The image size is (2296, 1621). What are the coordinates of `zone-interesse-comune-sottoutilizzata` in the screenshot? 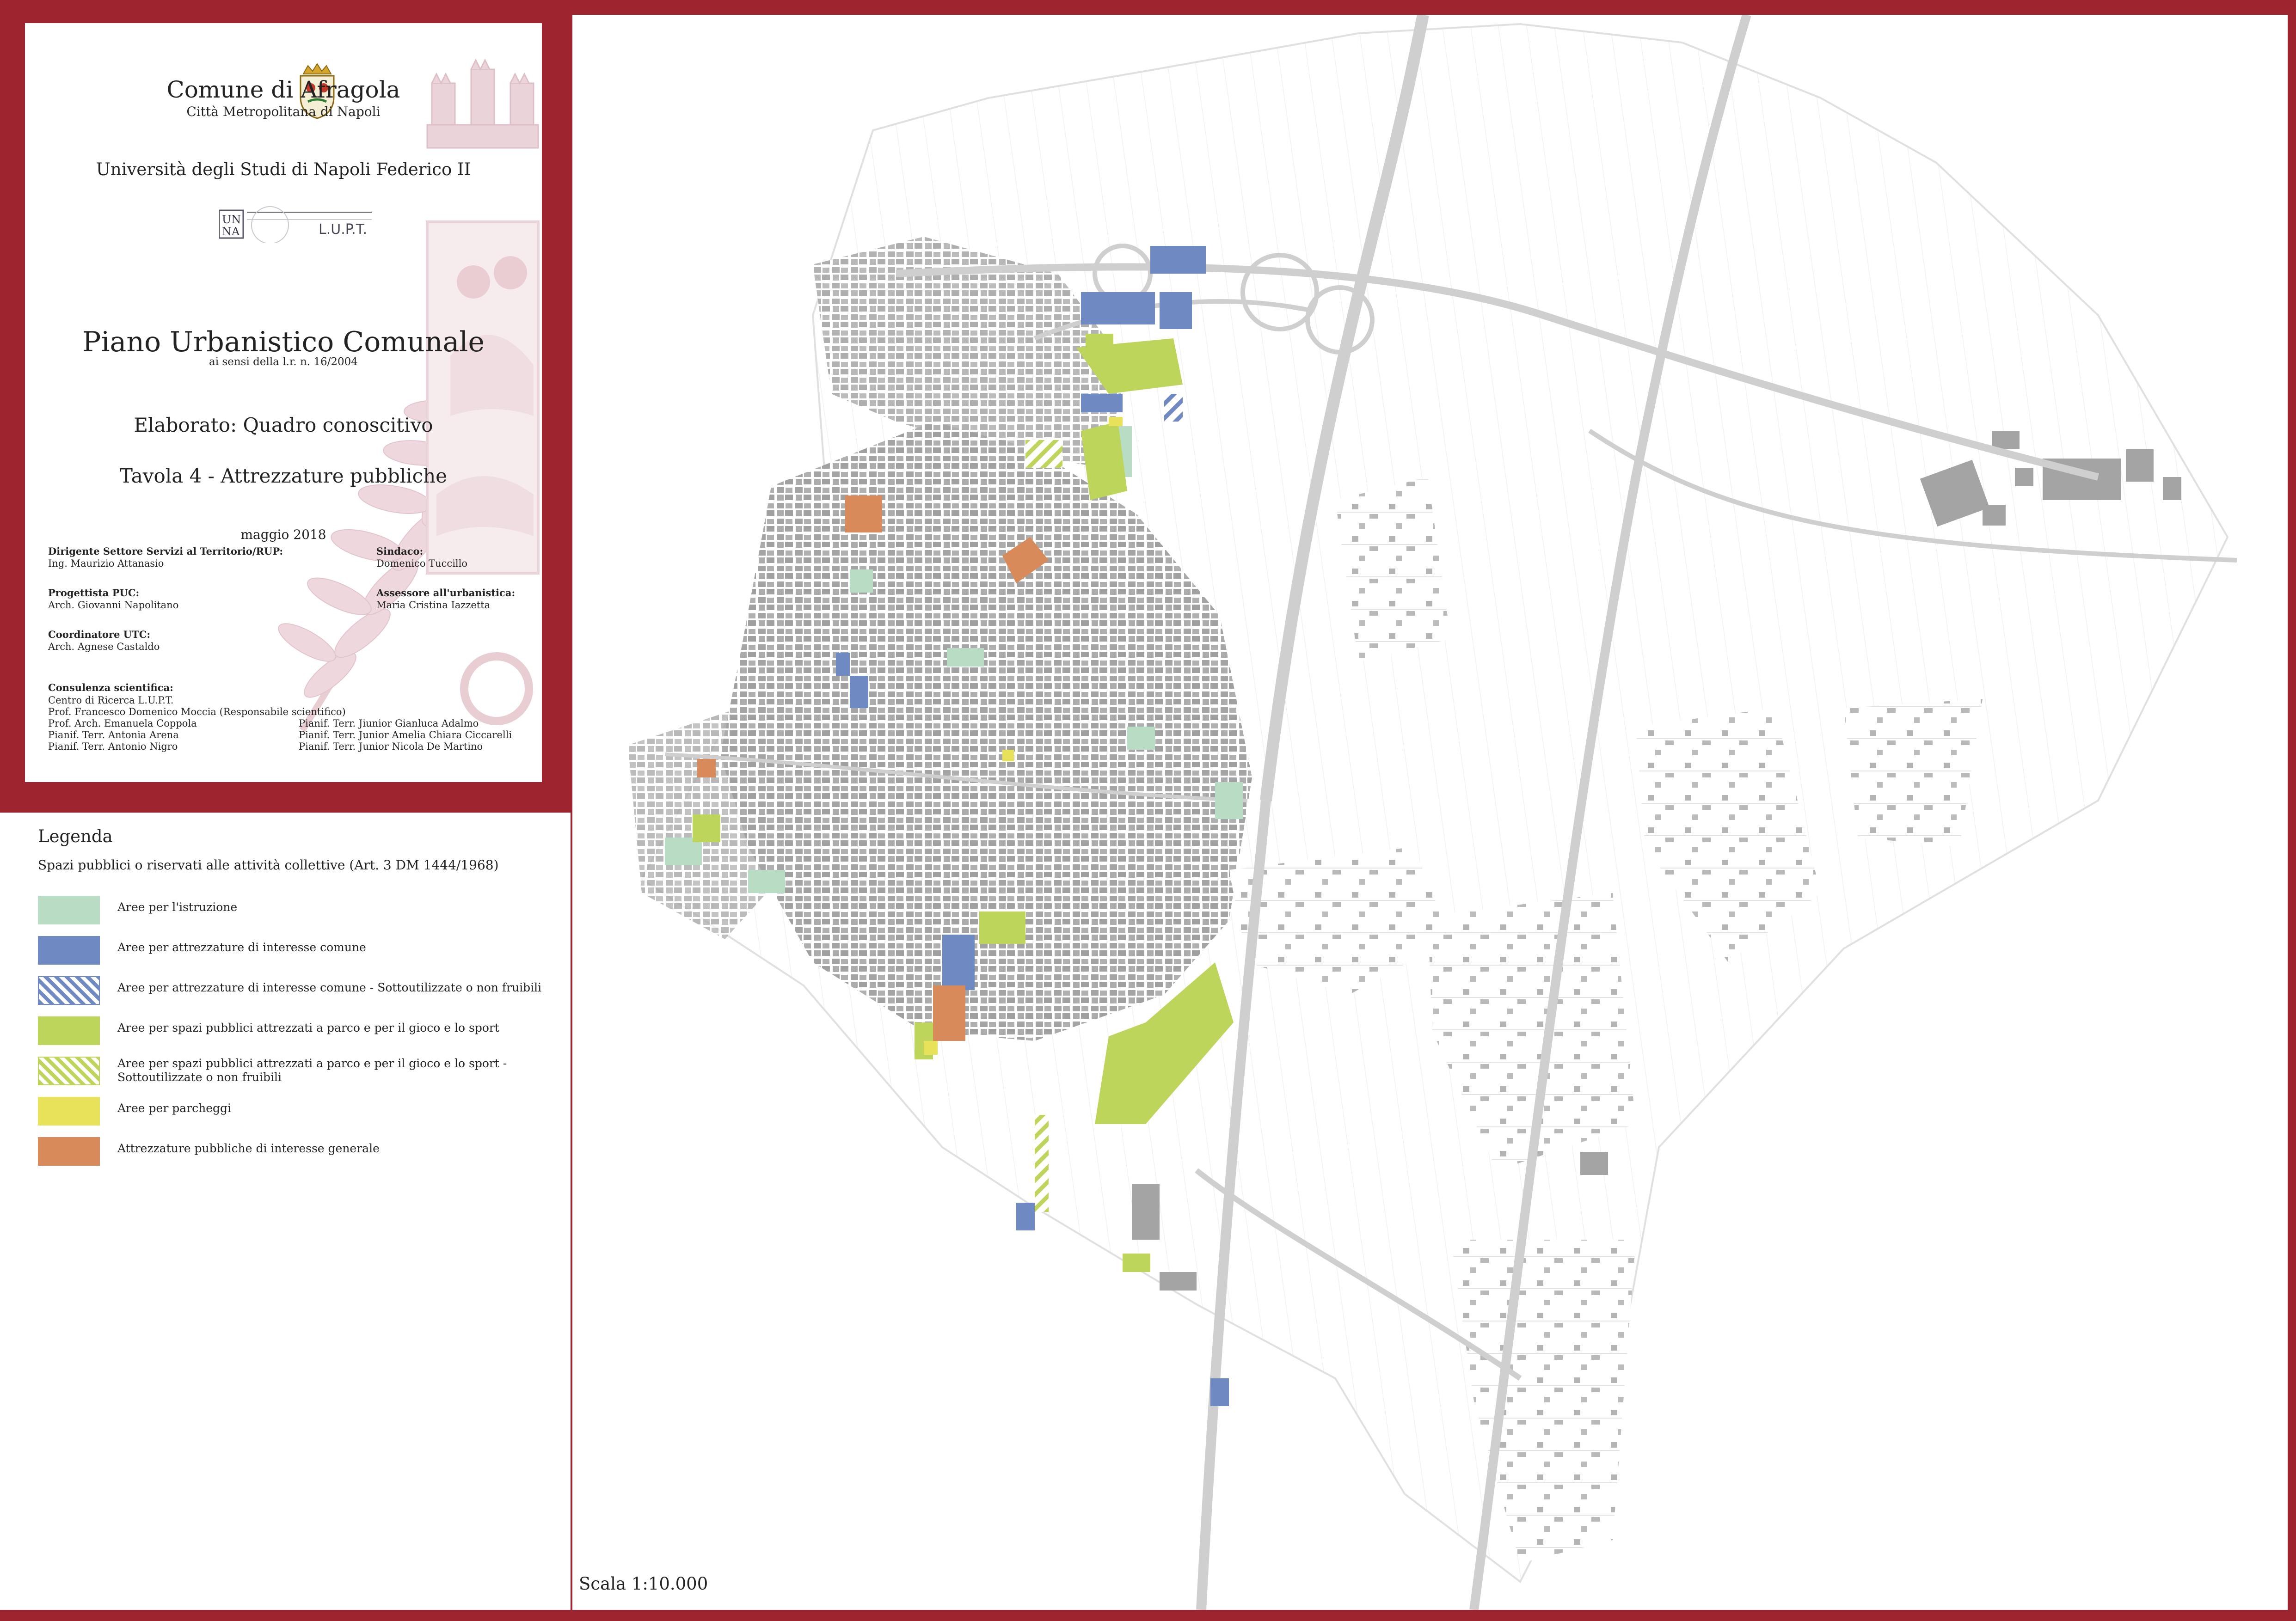 It's located at (1173, 408).